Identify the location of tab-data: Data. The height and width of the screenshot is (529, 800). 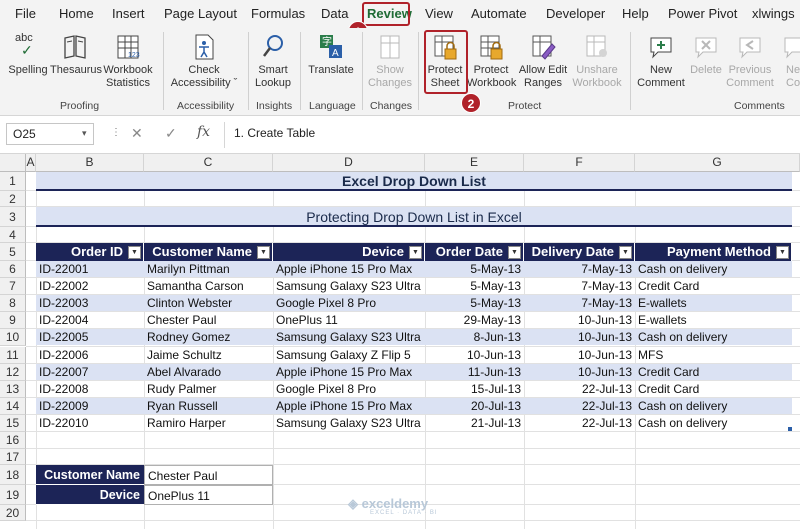
(334, 13).